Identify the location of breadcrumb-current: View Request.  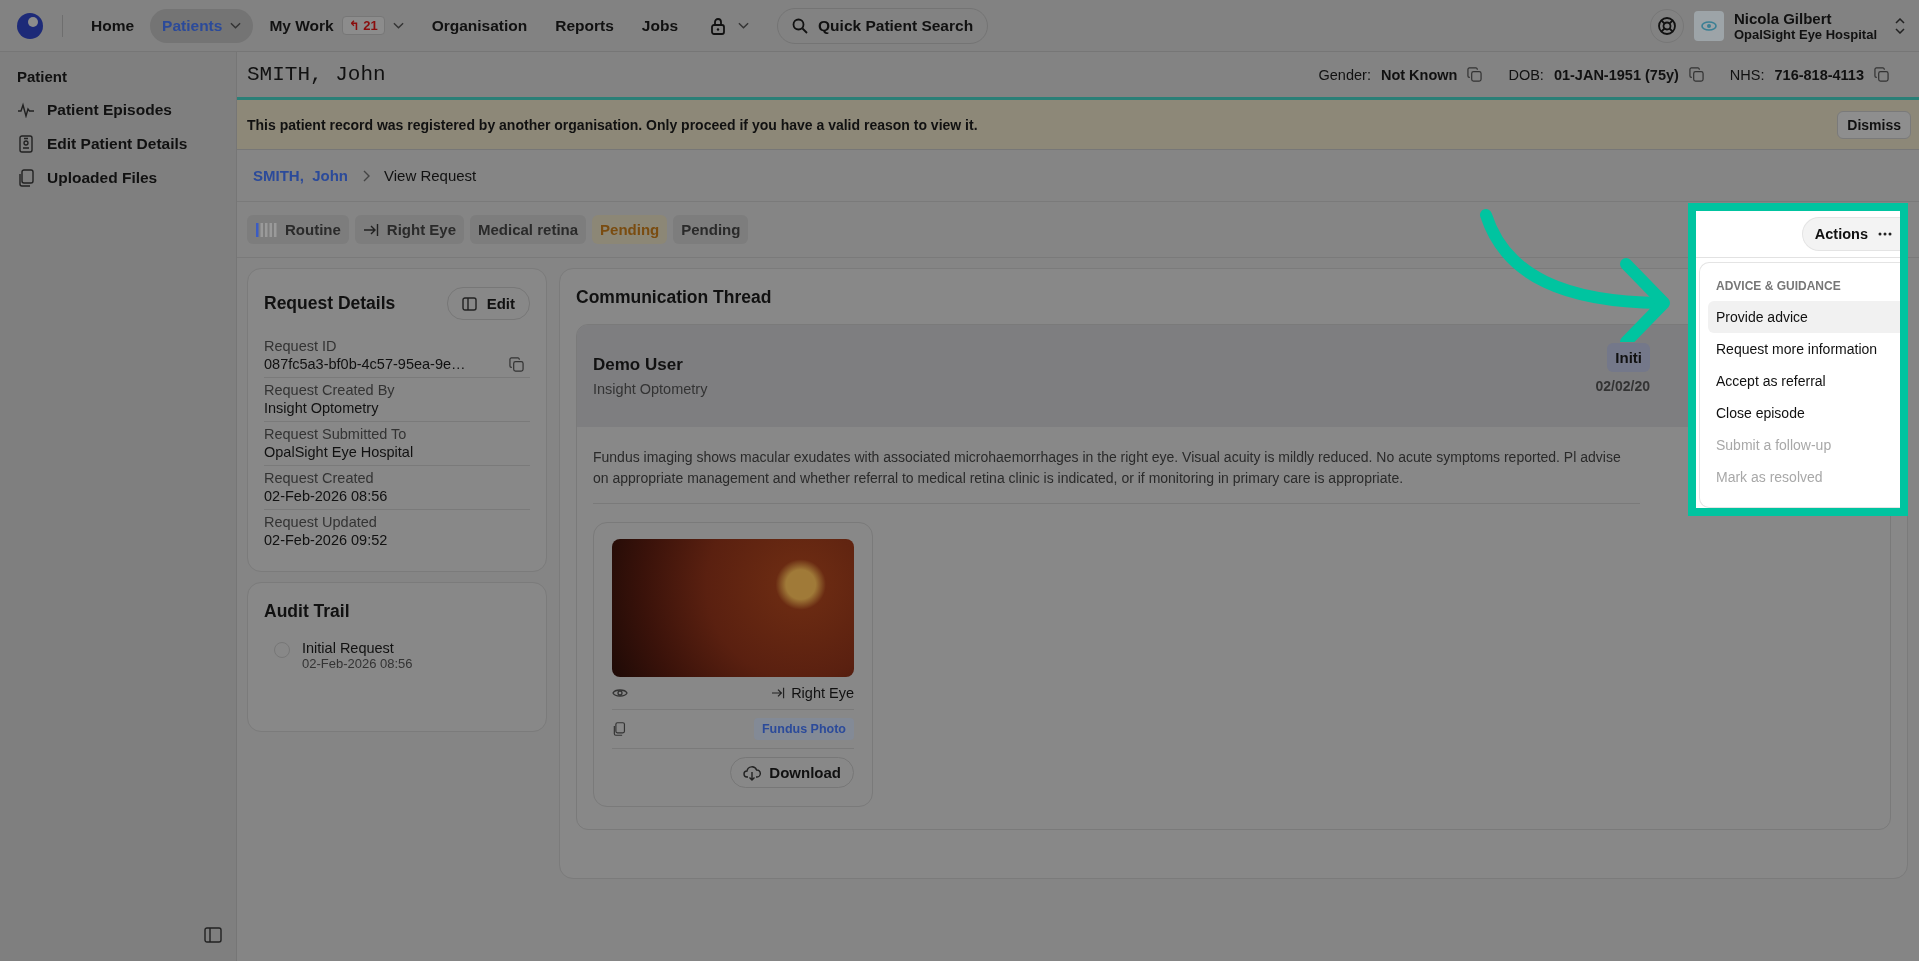
(430, 175).